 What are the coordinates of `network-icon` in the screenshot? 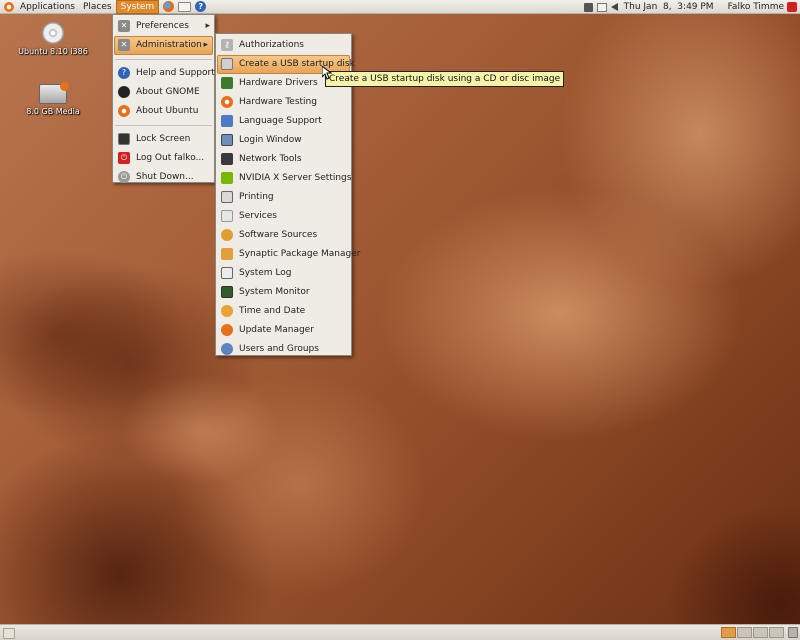 It's located at (588, 7).